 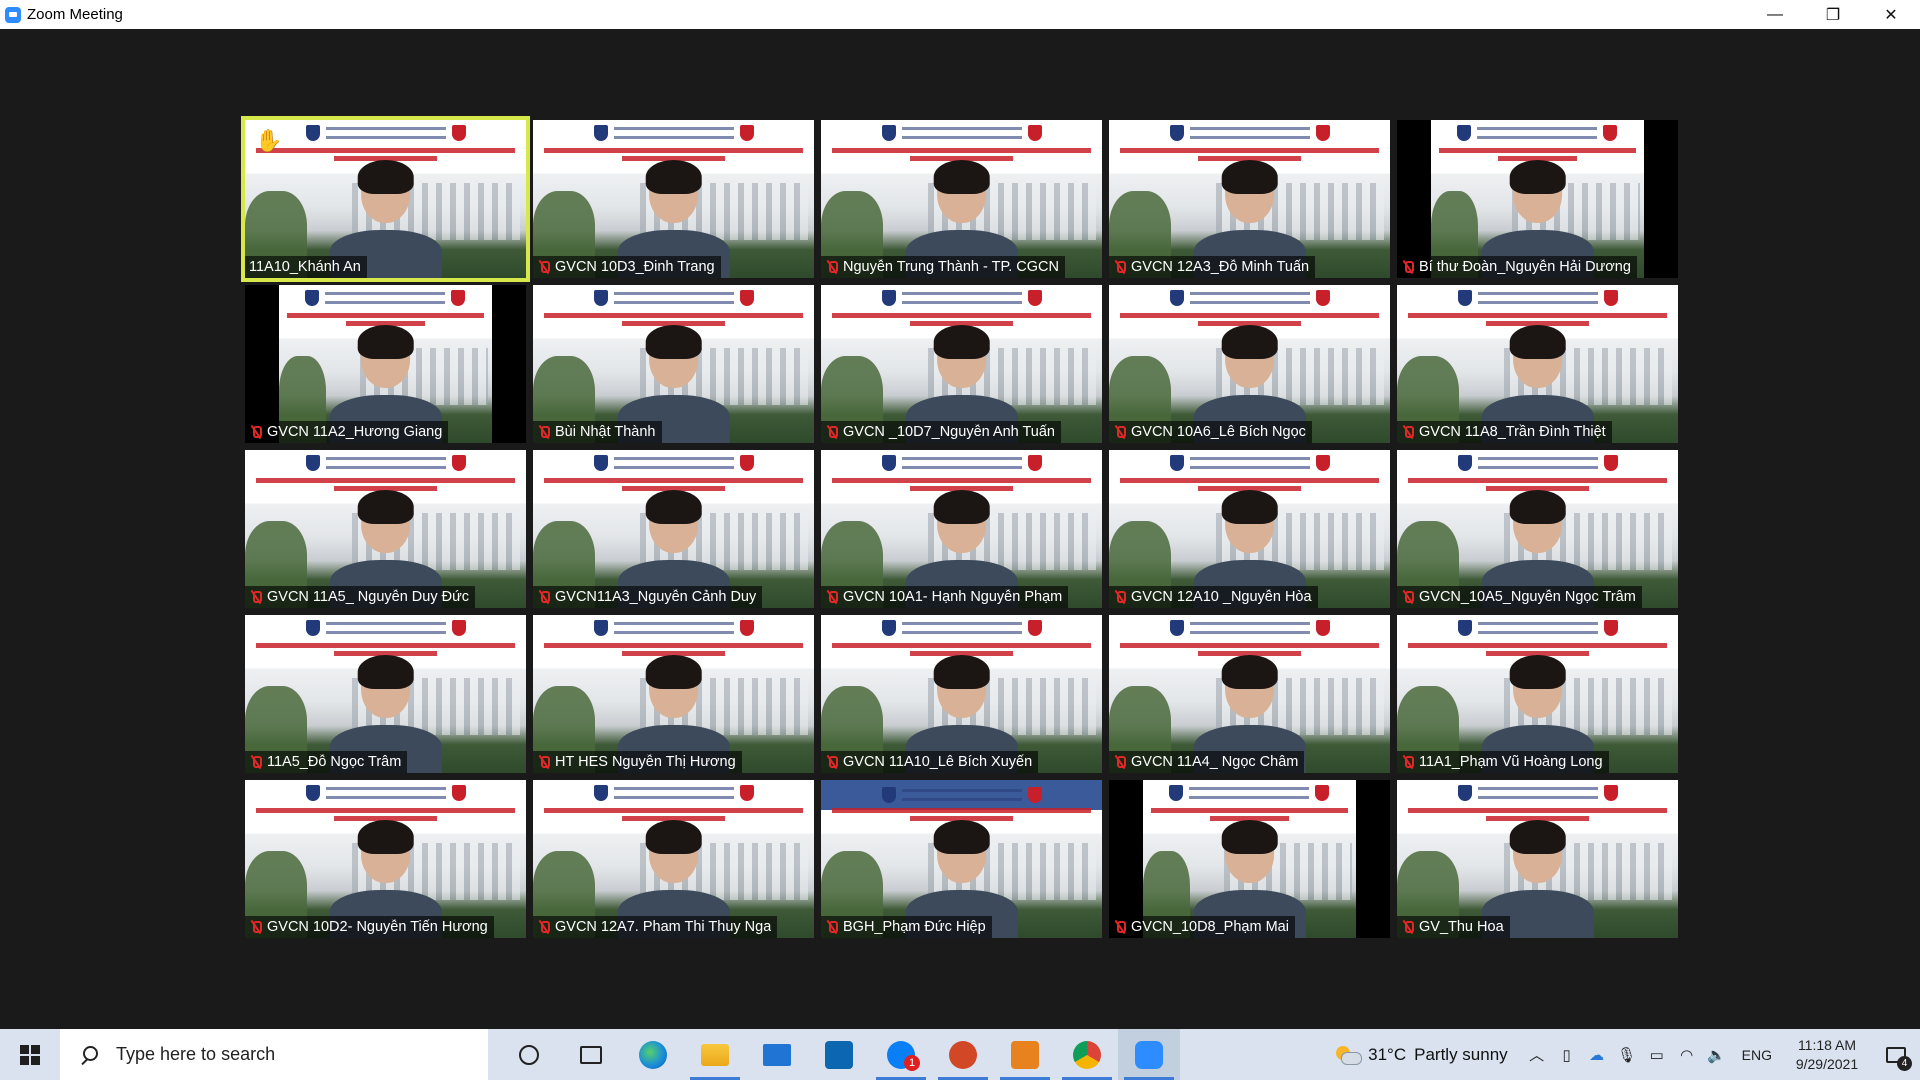 I want to click on participant-tile: GVCN_10D8_Phạm Mai, so click(x=1249, y=859).